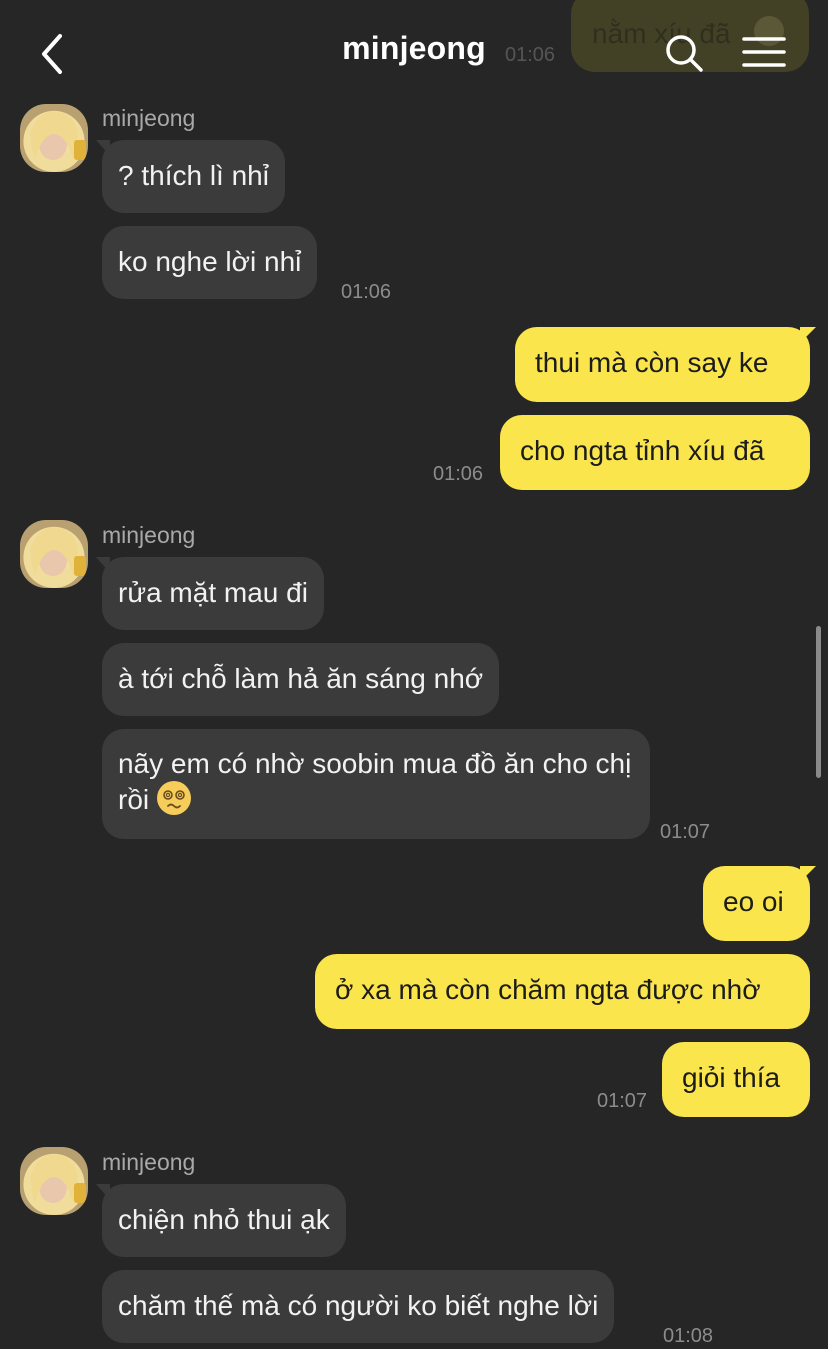 The height and width of the screenshot is (1349, 828). I want to click on incoming-message-bubble: chăm thế mà có người ko biết nghe lời, so click(358, 1306).